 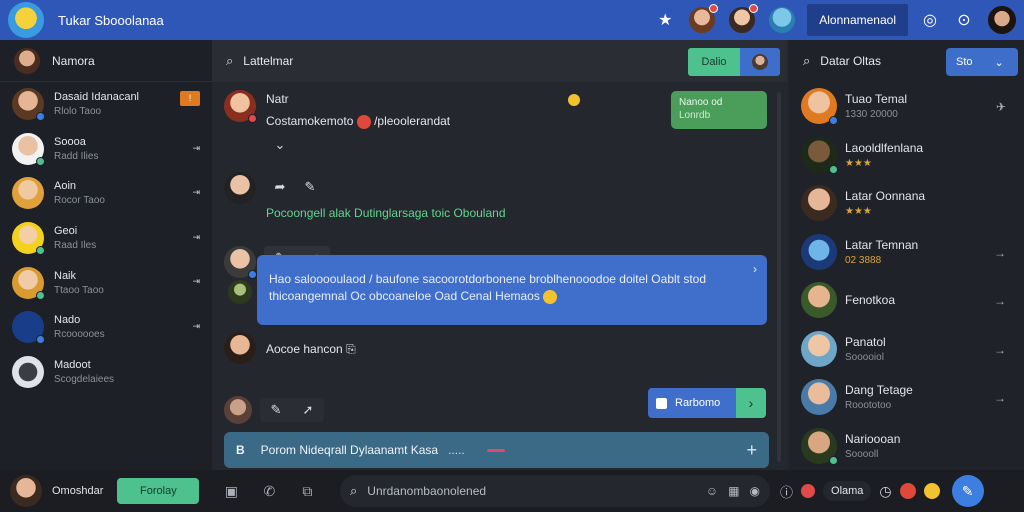 I want to click on people-header: ⌕ Datar Oltas Sto ⌄, so click(x=906, y=61).